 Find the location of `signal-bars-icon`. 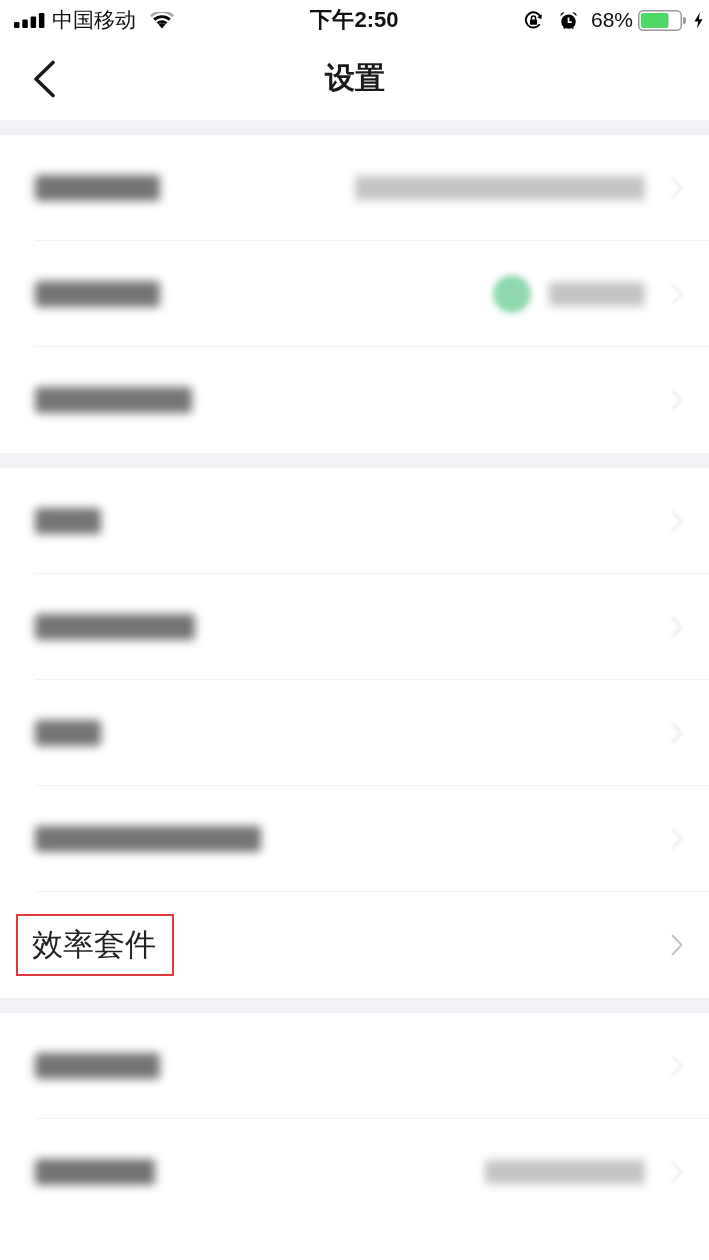

signal-bars-icon is located at coordinates (29, 20).